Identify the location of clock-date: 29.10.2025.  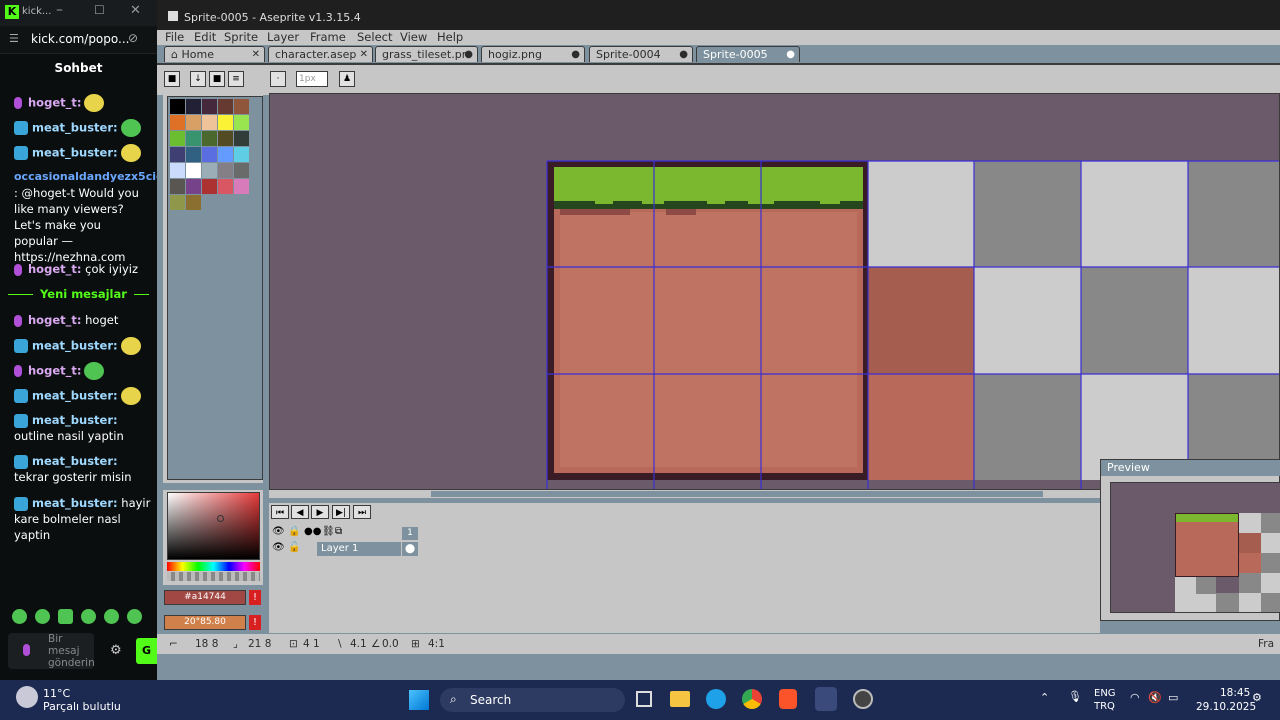
(1226, 707).